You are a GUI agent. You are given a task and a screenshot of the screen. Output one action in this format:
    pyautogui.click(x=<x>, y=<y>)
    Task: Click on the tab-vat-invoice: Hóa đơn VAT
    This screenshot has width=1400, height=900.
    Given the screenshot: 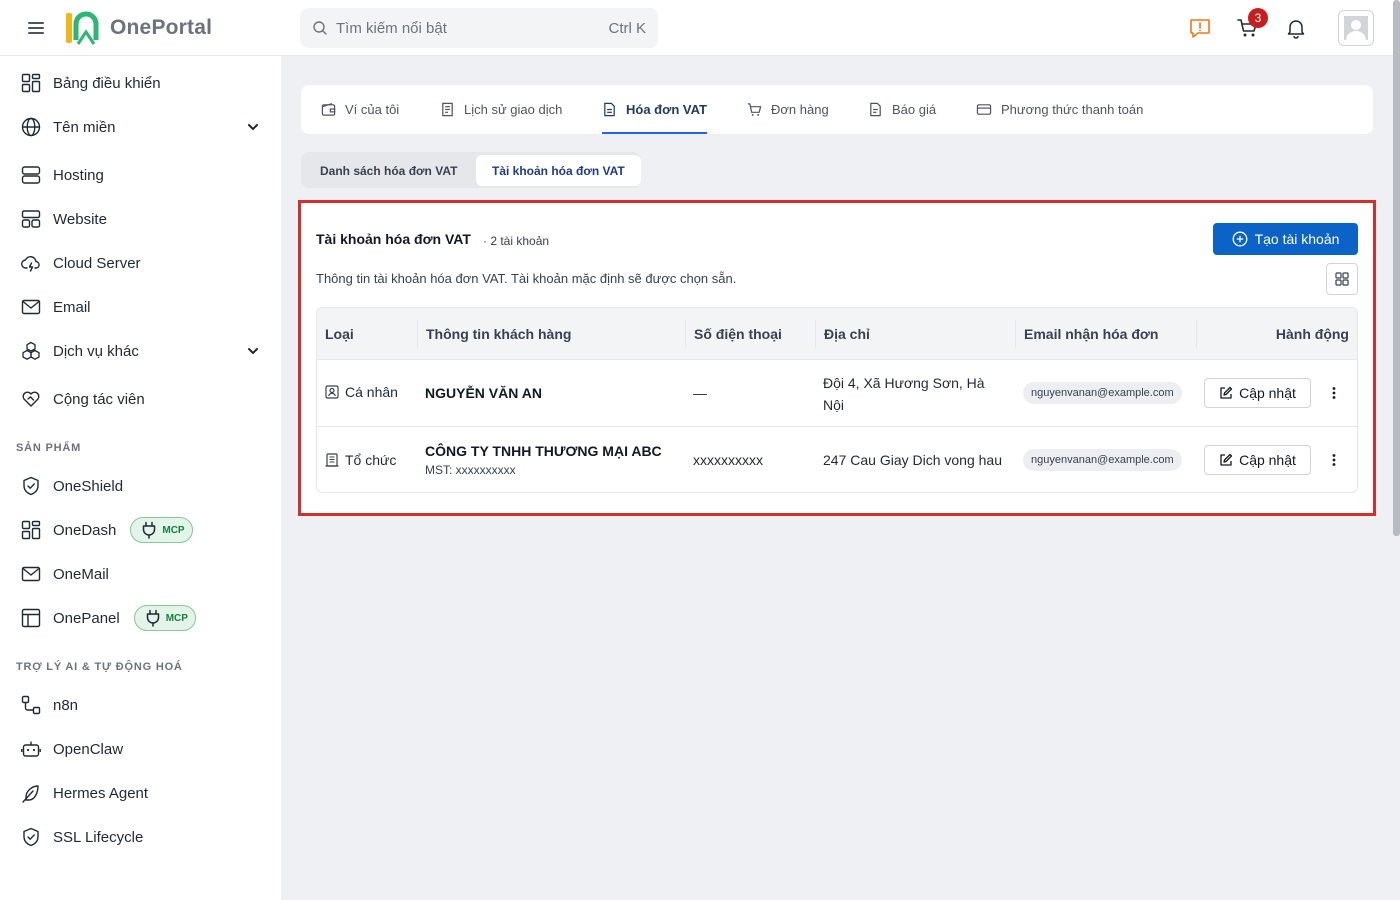 What is the action you would take?
    pyautogui.click(x=654, y=109)
    